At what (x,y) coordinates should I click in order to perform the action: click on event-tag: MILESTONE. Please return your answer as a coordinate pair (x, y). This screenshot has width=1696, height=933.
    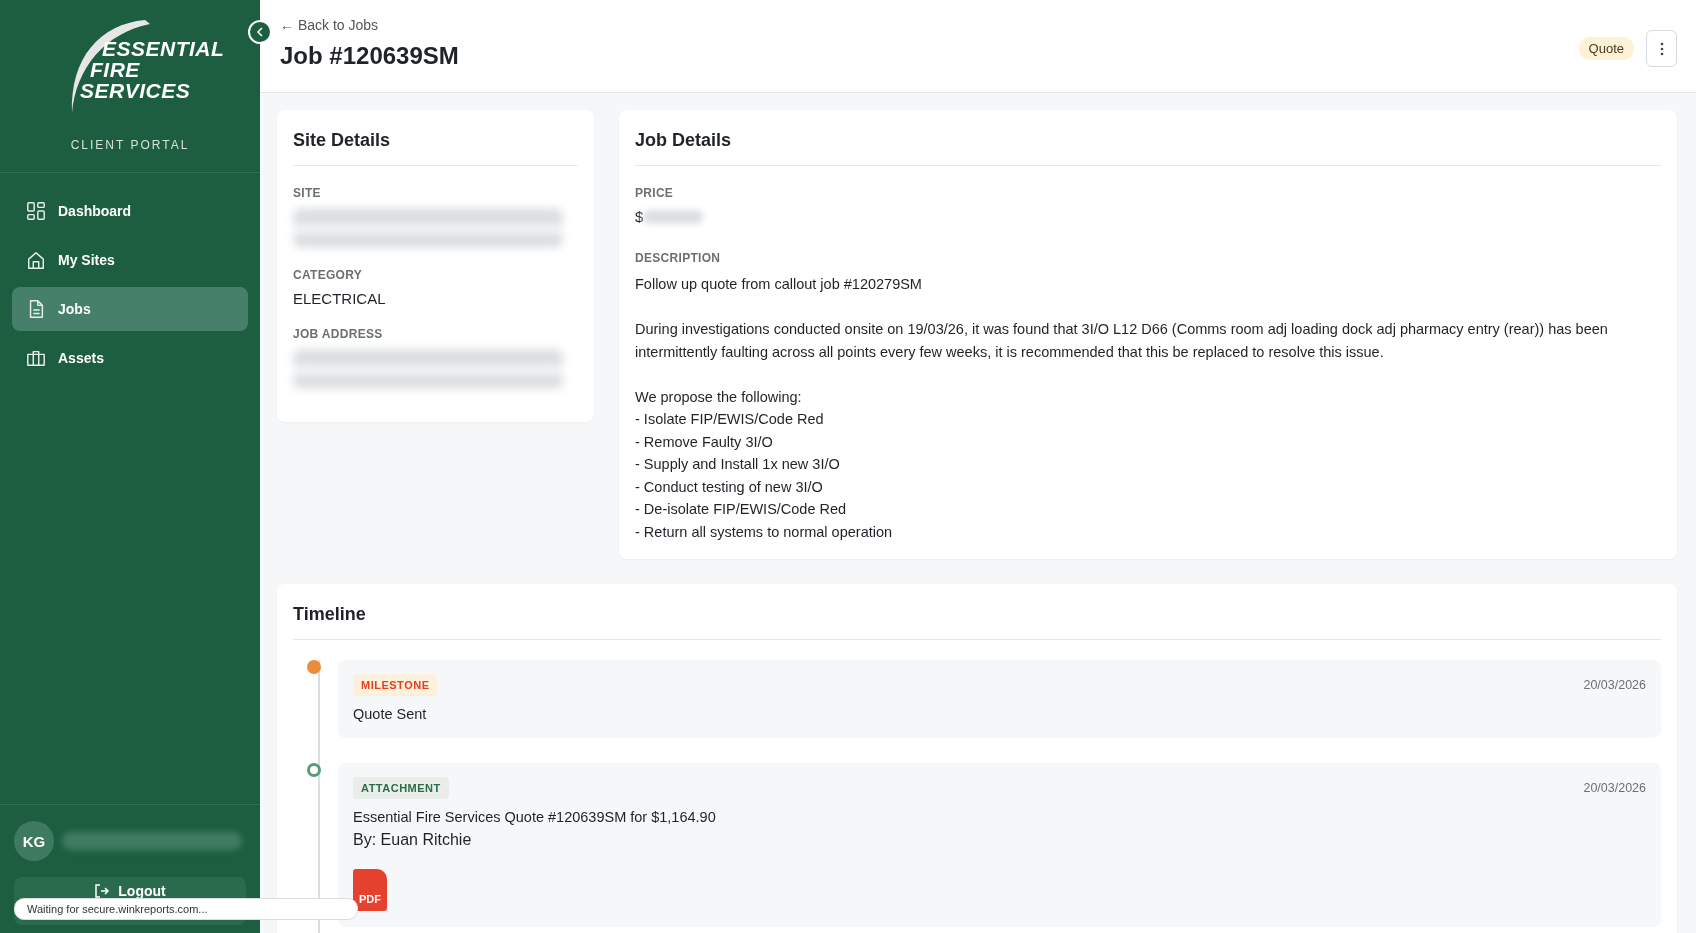
    Looking at the image, I should click on (395, 685).